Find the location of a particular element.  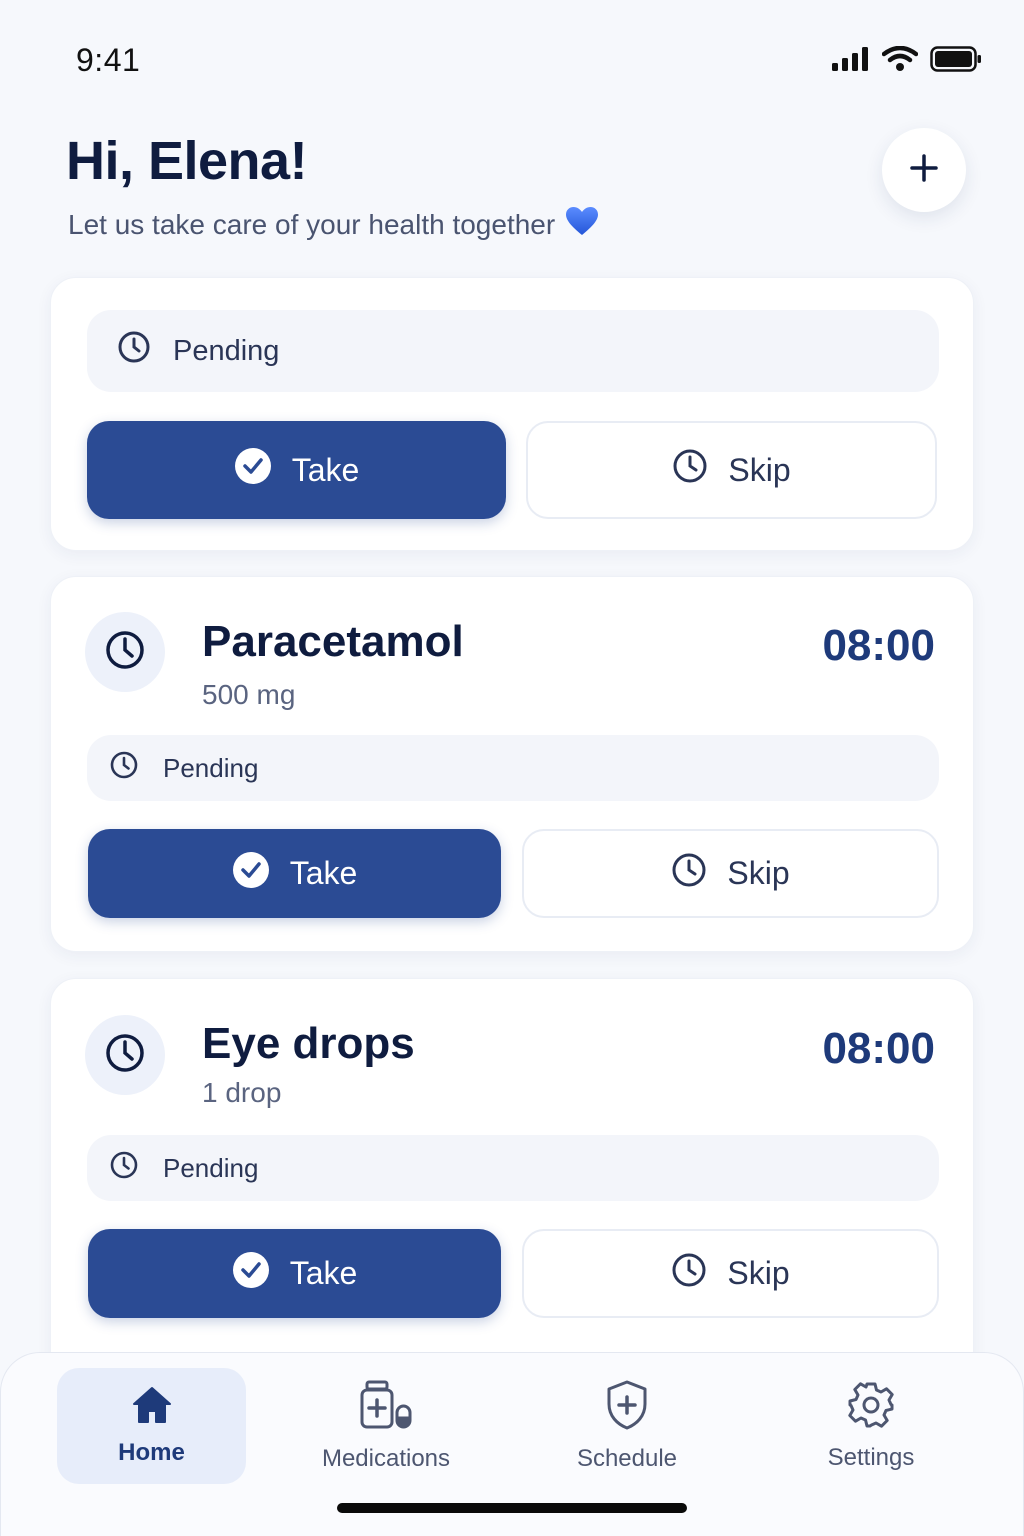

nav-settings: Settings is located at coordinates (871, 1426).